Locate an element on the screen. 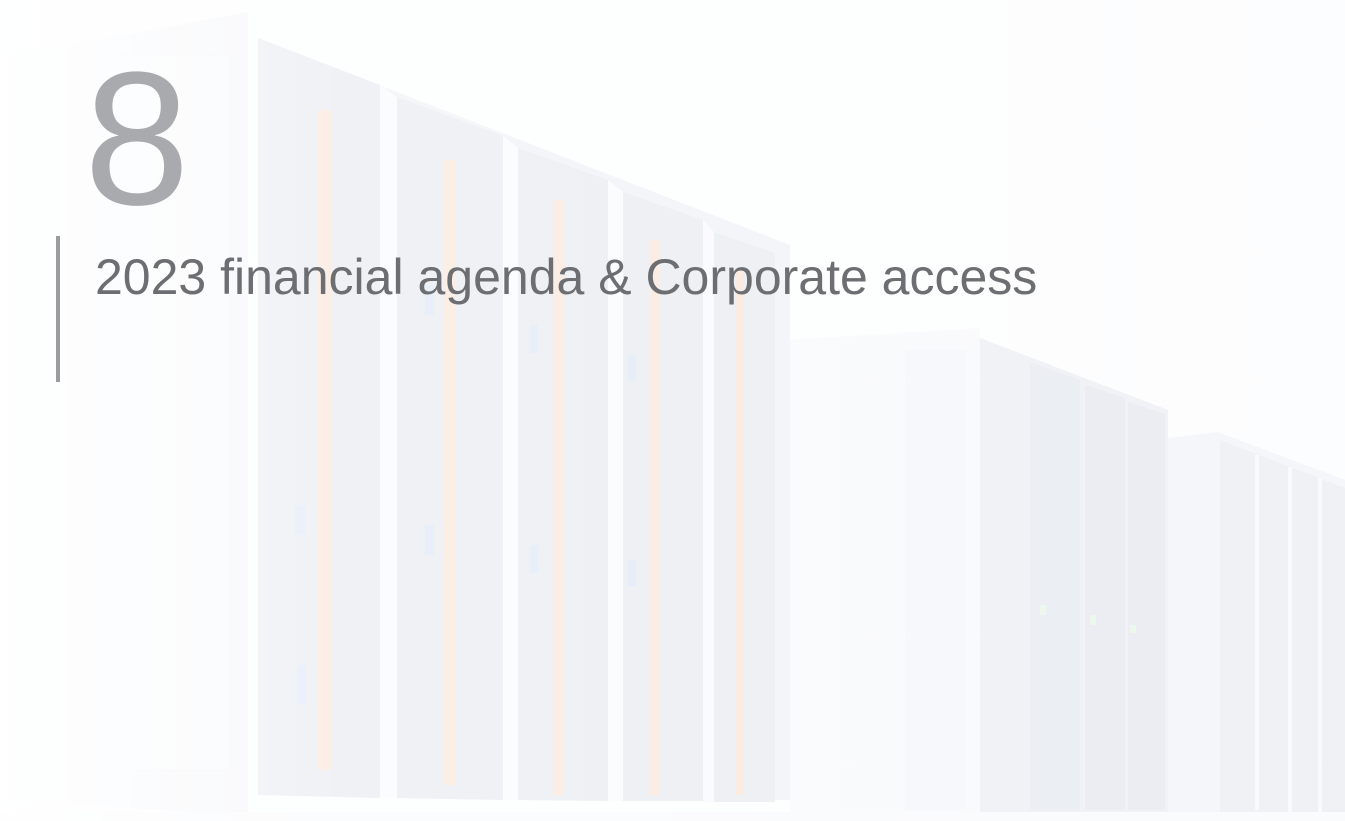 The image size is (1345, 821). section-title: 2023 financial agenda & Corporate access is located at coordinates (566, 277).